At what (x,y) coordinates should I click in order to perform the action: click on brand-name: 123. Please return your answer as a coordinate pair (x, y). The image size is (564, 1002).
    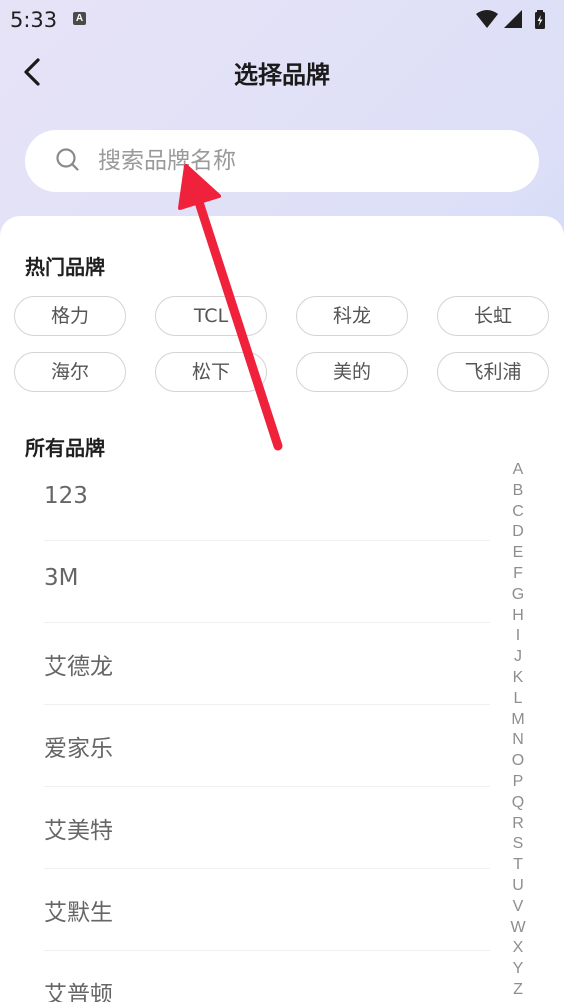
    Looking at the image, I should click on (66, 496).